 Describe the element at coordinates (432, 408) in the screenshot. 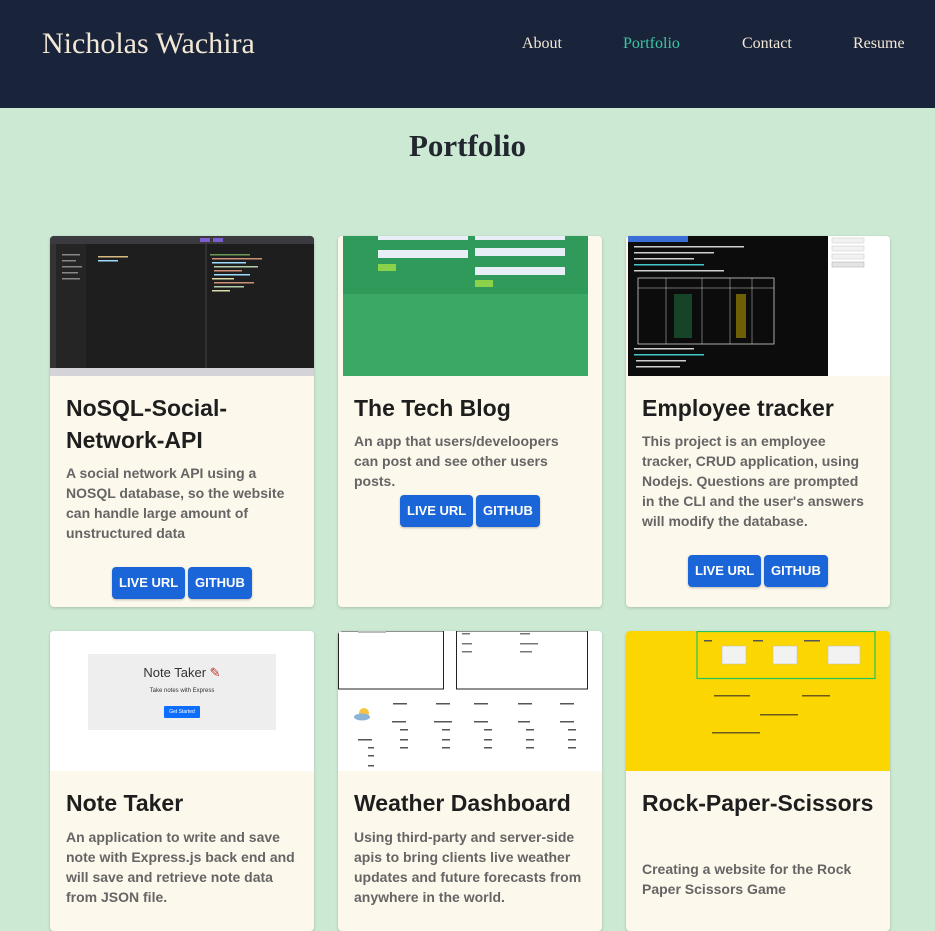

I see `project-title: The Tech Blog` at that location.